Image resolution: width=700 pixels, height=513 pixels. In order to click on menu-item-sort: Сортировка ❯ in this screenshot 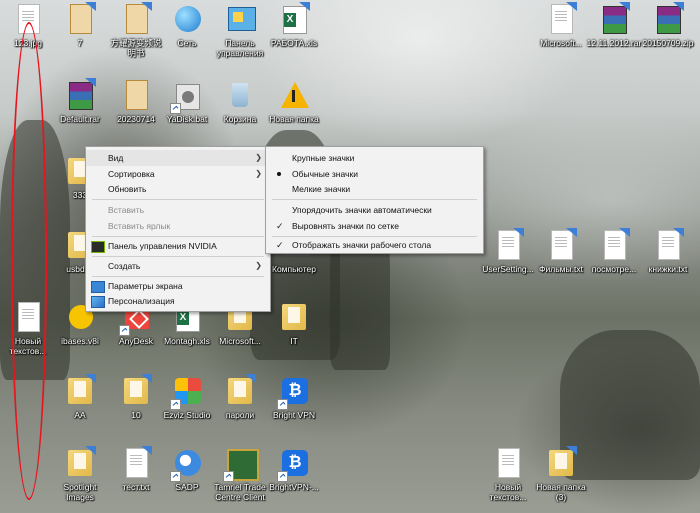, I will do `click(178, 174)`.